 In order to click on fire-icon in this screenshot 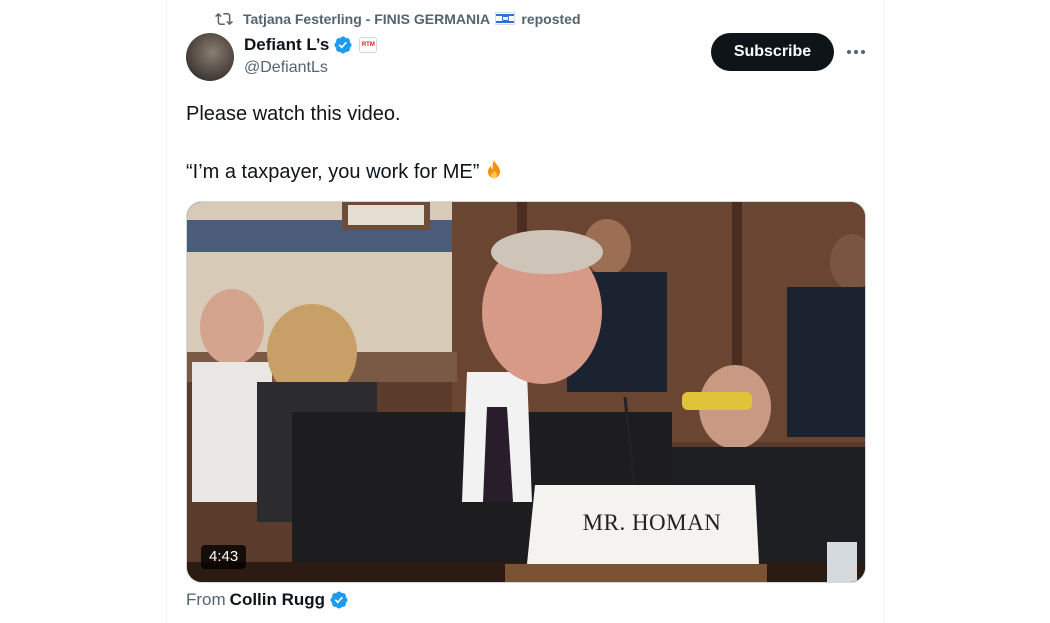, I will do `click(494, 169)`.